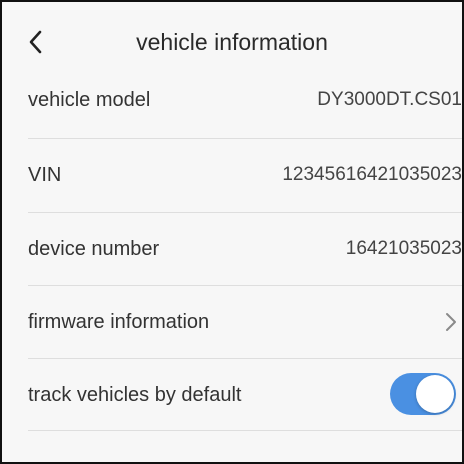  What do you see at coordinates (435, 394) in the screenshot?
I see `toggle-knob` at bounding box center [435, 394].